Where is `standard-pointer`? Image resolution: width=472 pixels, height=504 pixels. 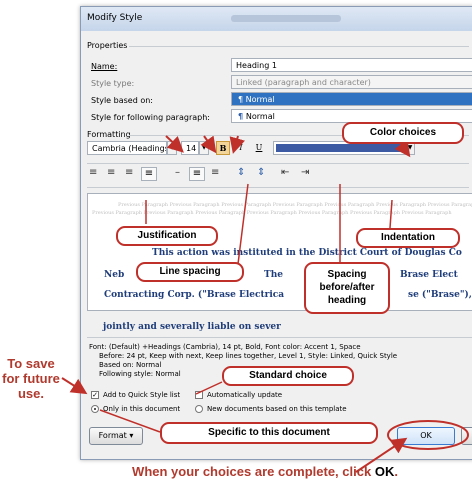 standard-pointer is located at coordinates (209, 388).